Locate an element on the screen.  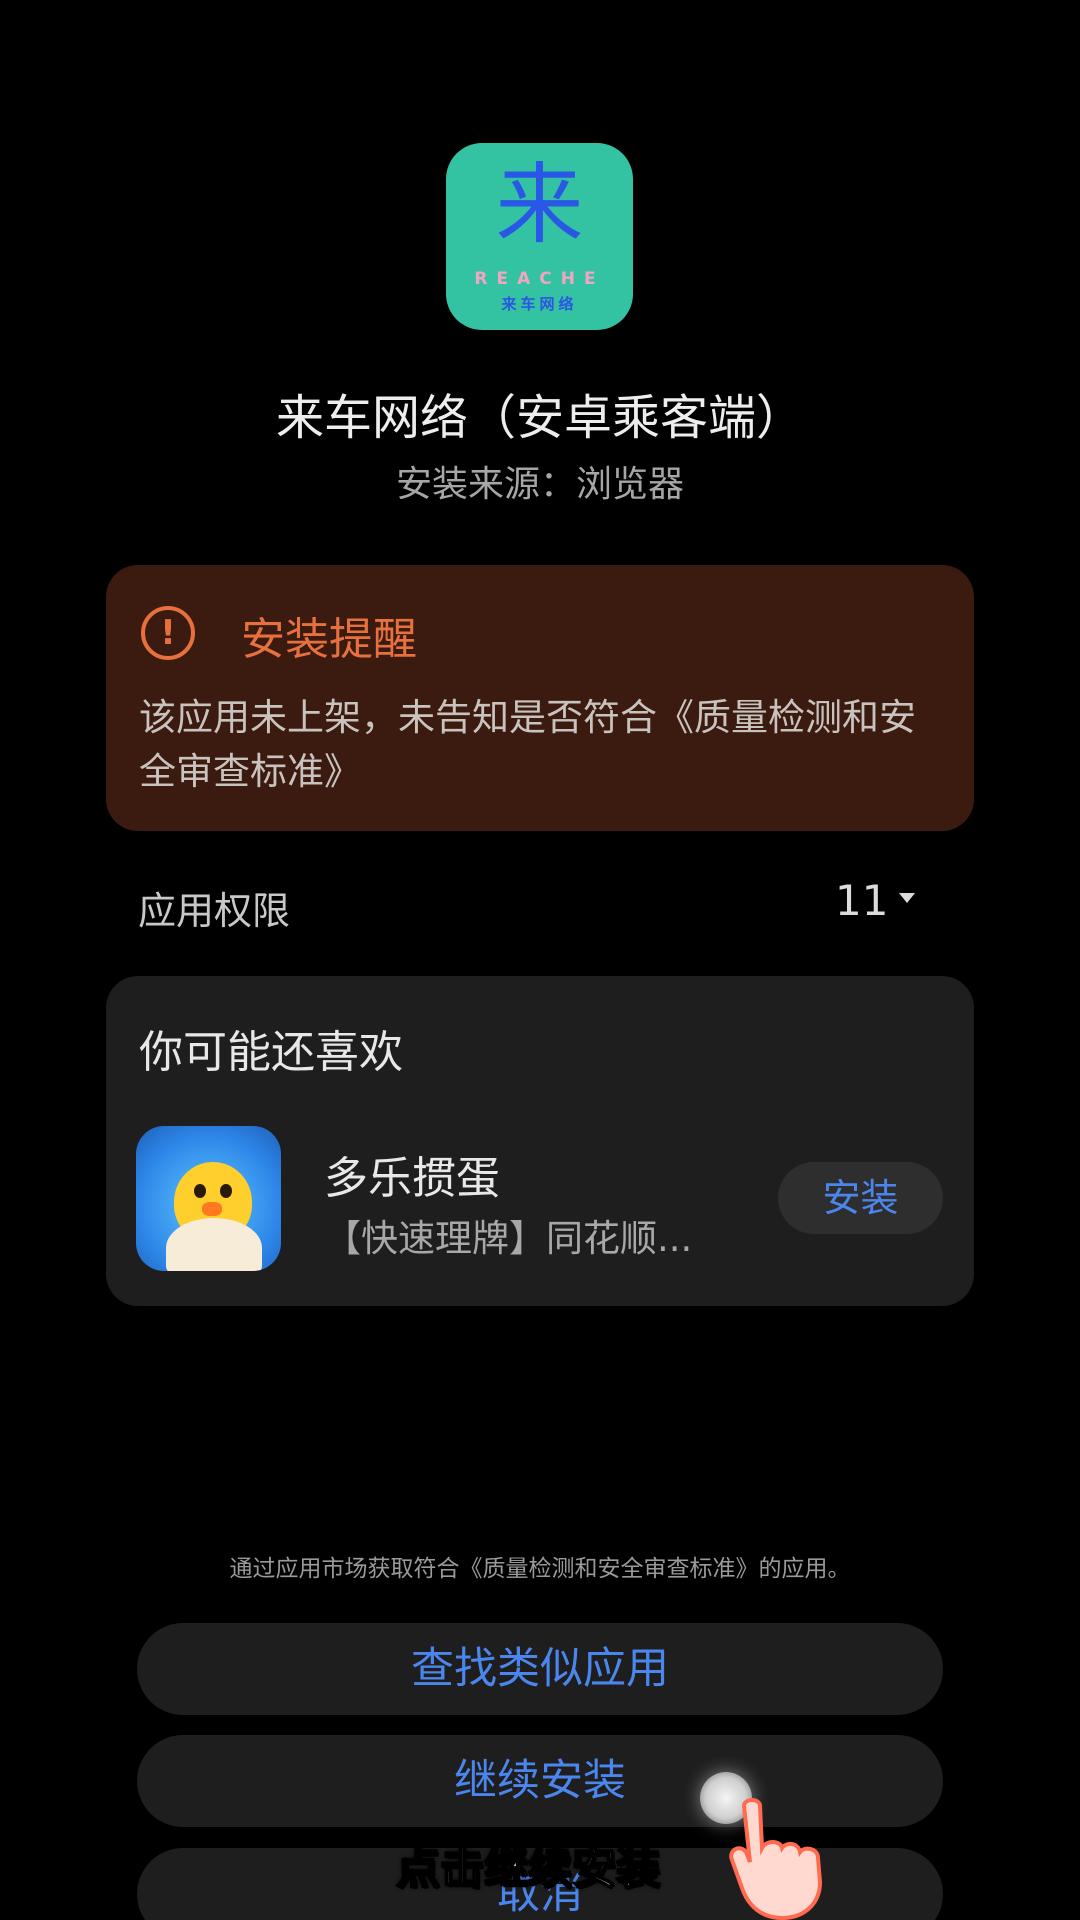
chick-eye-right is located at coordinates (226, 1191).